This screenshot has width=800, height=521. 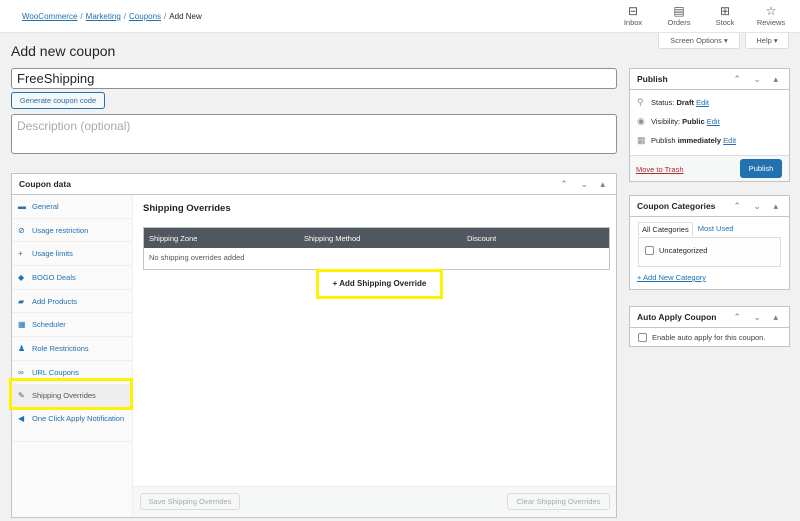 What do you see at coordinates (20, 254) in the screenshot?
I see `limits-icon: +` at bounding box center [20, 254].